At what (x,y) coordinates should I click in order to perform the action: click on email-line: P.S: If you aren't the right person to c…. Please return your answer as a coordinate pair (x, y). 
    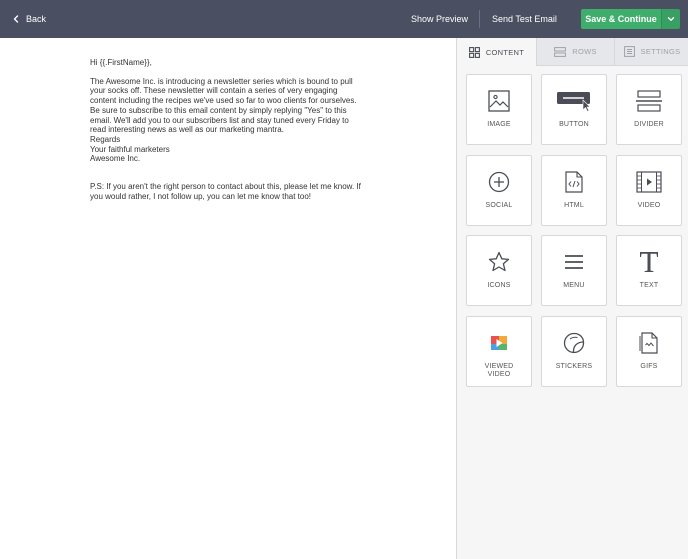
    Looking at the image, I should click on (225, 187).